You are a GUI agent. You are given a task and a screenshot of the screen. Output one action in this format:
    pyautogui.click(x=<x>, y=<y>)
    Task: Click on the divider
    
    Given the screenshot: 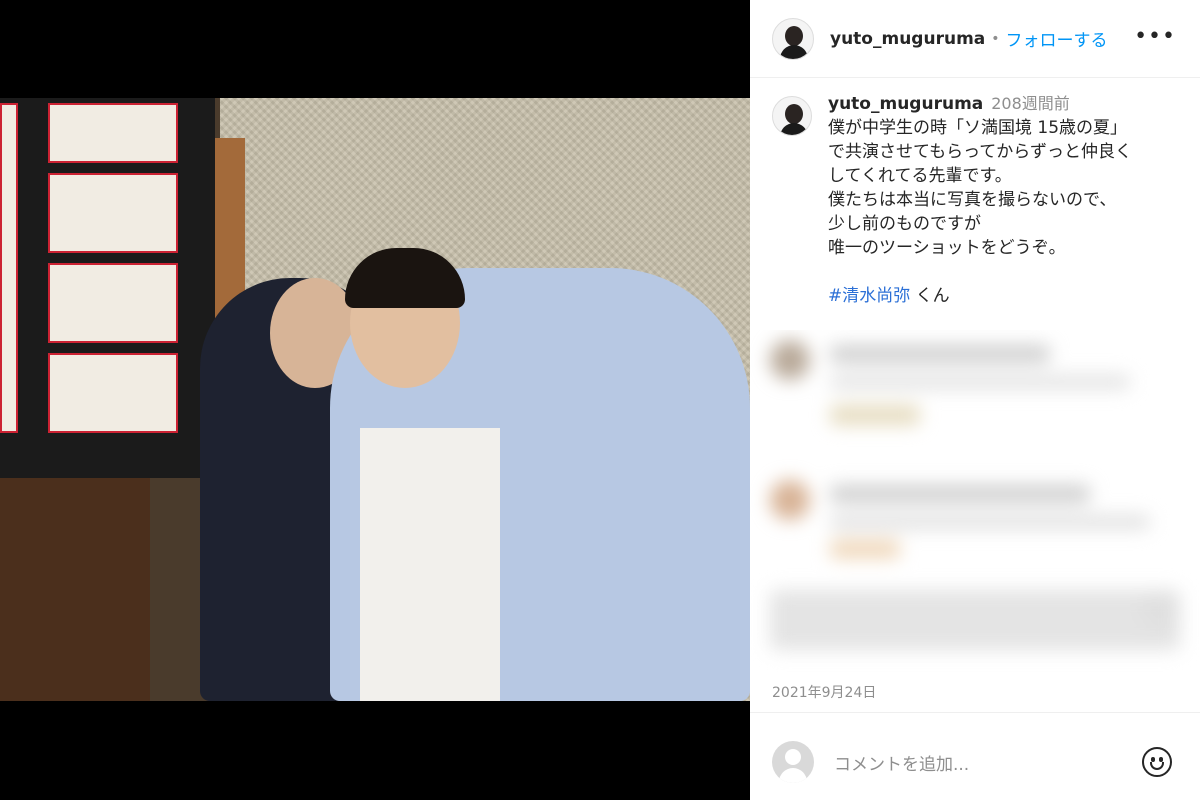 What is the action you would take?
    pyautogui.click(x=975, y=712)
    